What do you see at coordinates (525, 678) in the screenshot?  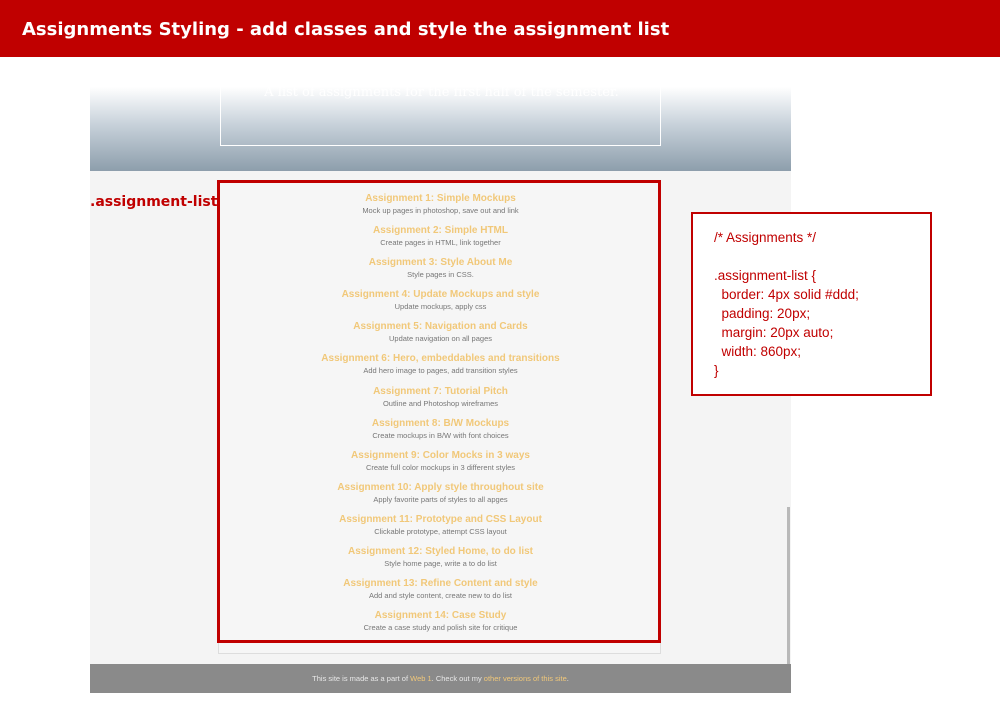 I see `footer-link-other-versions: other versions of this site` at bounding box center [525, 678].